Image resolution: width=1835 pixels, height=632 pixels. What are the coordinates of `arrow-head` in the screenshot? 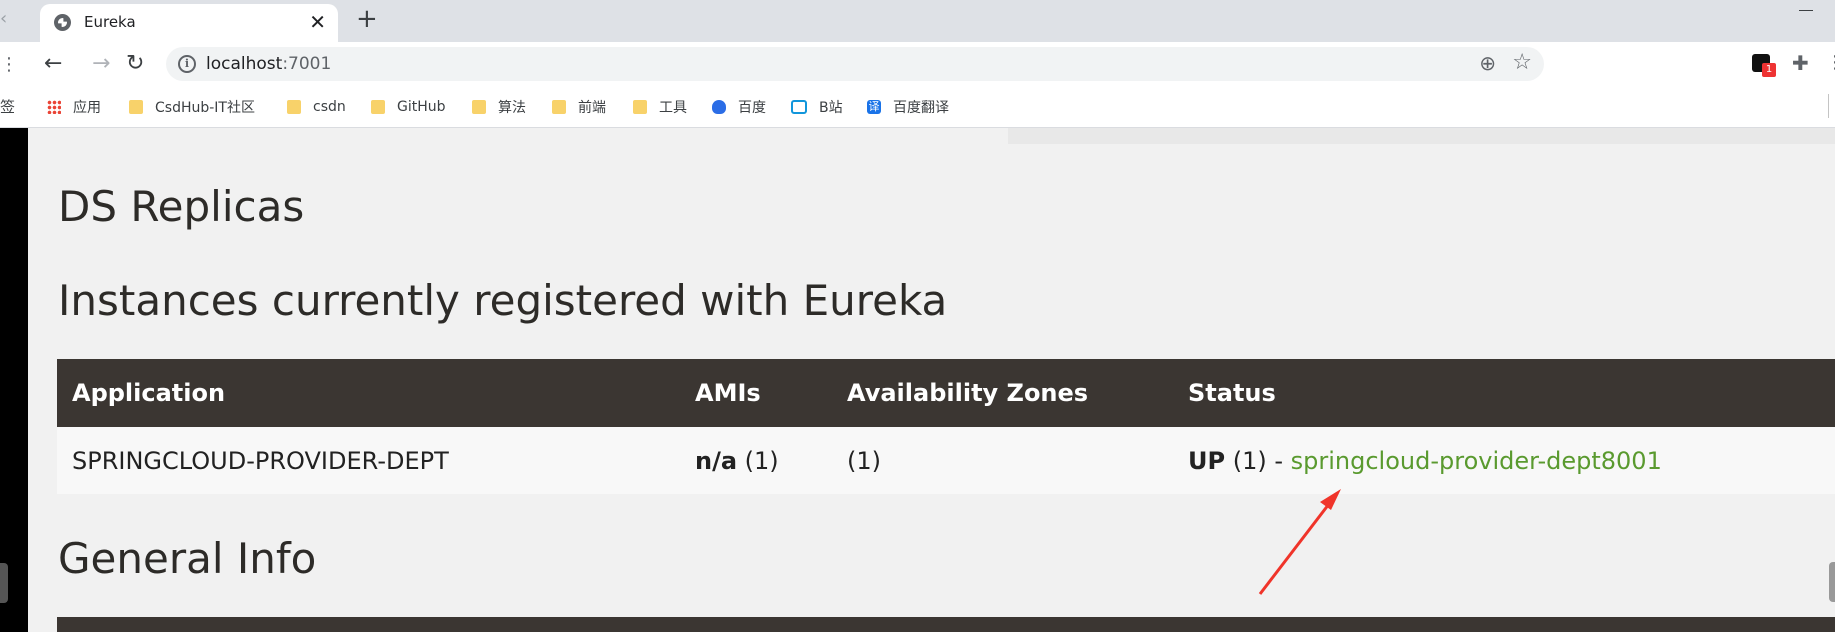 It's located at (1330, 499).